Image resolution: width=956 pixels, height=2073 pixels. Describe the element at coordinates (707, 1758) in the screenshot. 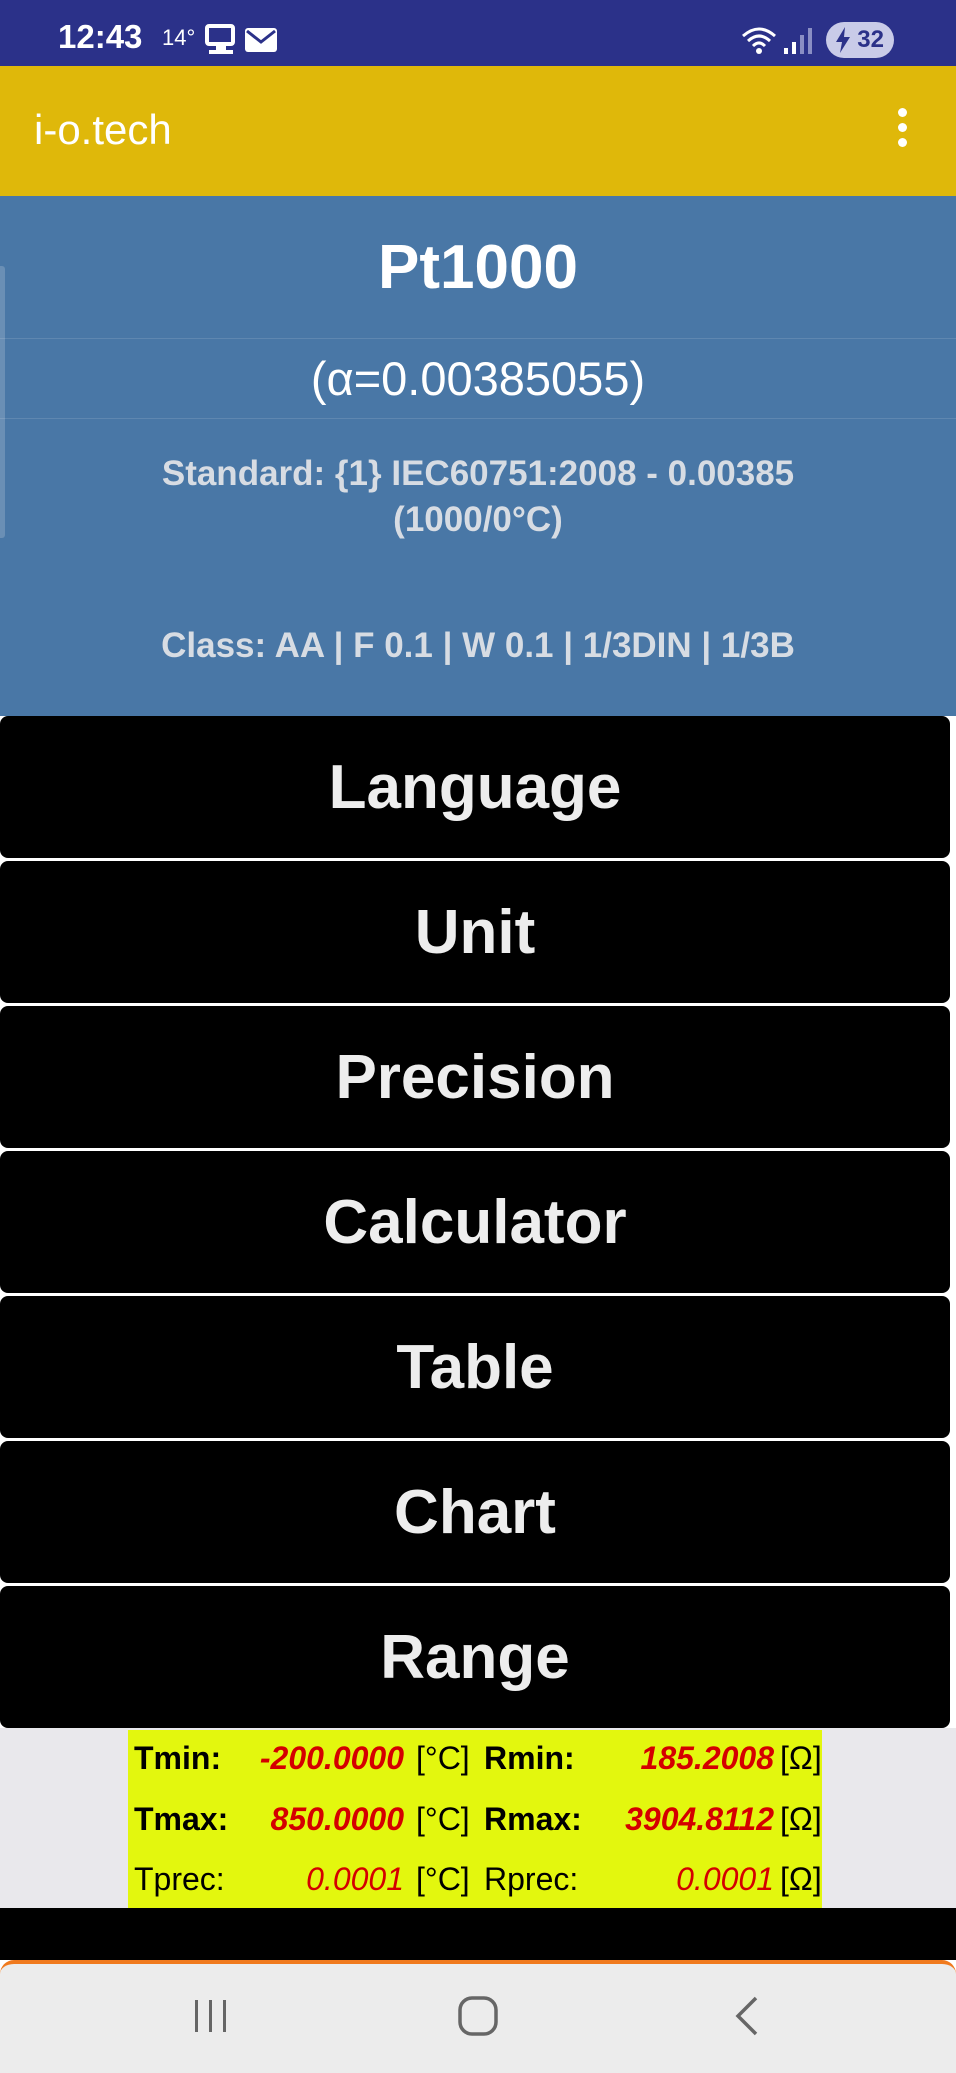

I see `rmin-value: 185.2008` at that location.